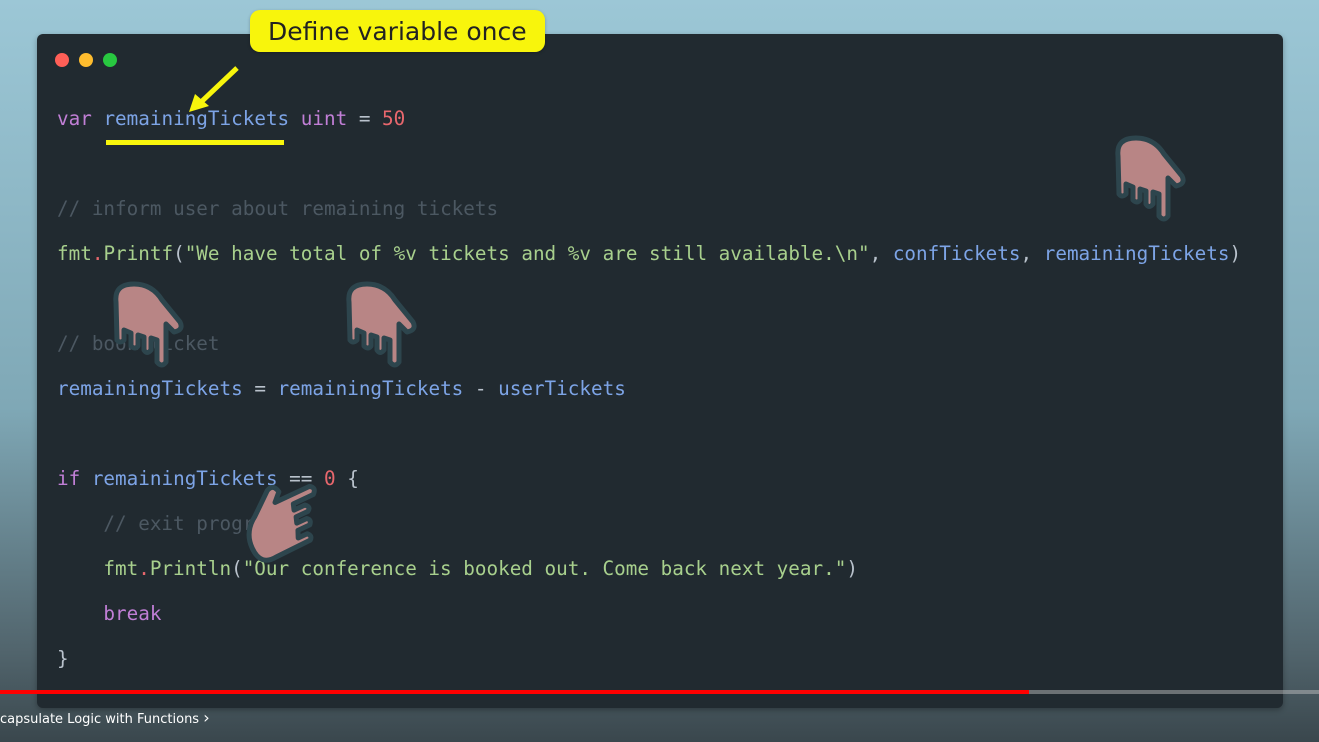  Describe the element at coordinates (206, 717) in the screenshot. I see `chevron-right-icon: ›` at that location.